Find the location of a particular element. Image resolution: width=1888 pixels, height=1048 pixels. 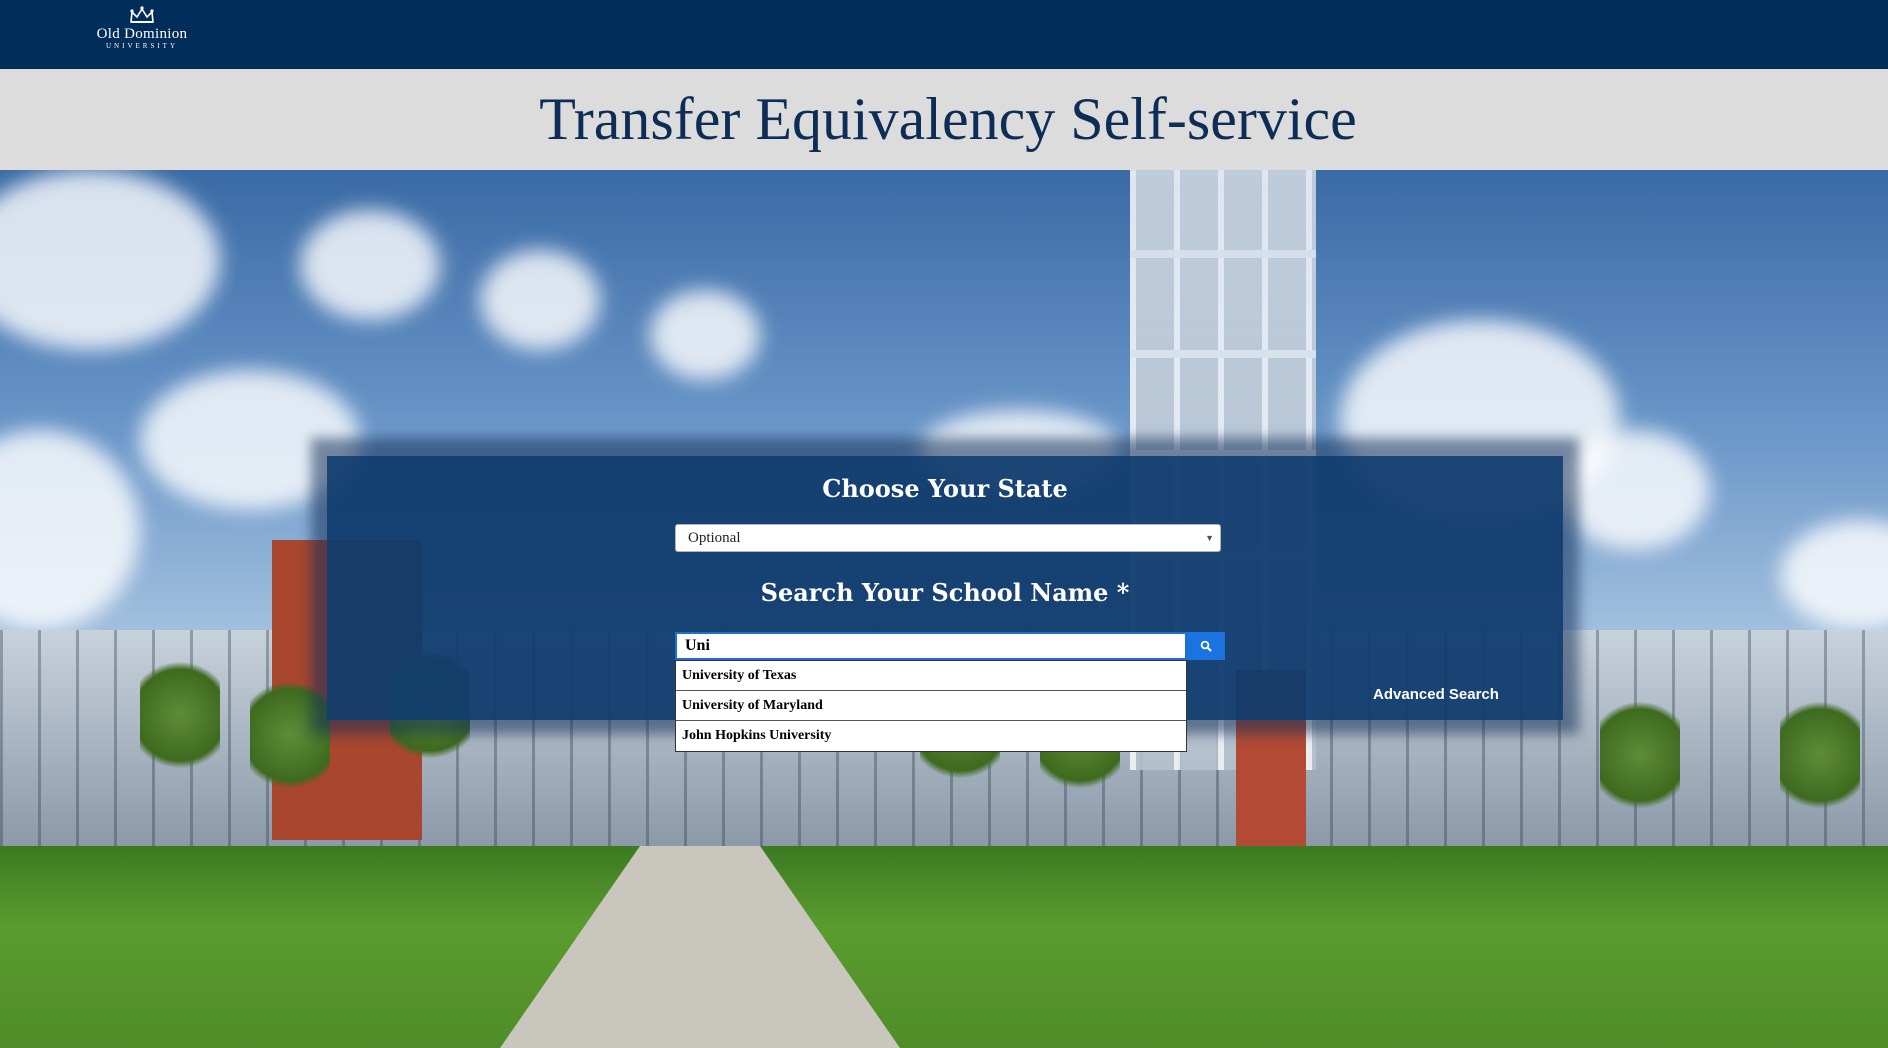

school-heading: Search Your School Name * is located at coordinates (945, 592).